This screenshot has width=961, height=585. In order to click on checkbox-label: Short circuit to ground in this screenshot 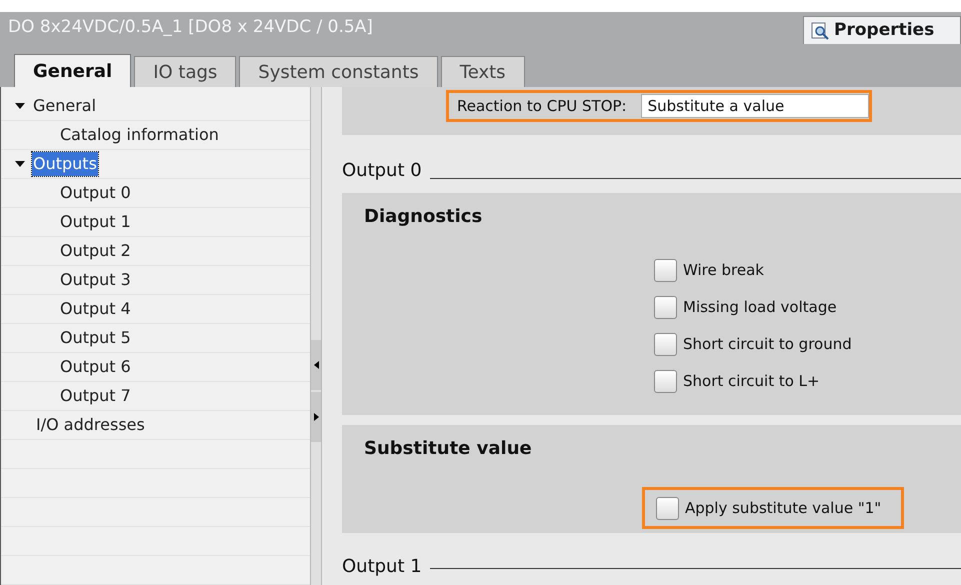, I will do `click(767, 344)`.